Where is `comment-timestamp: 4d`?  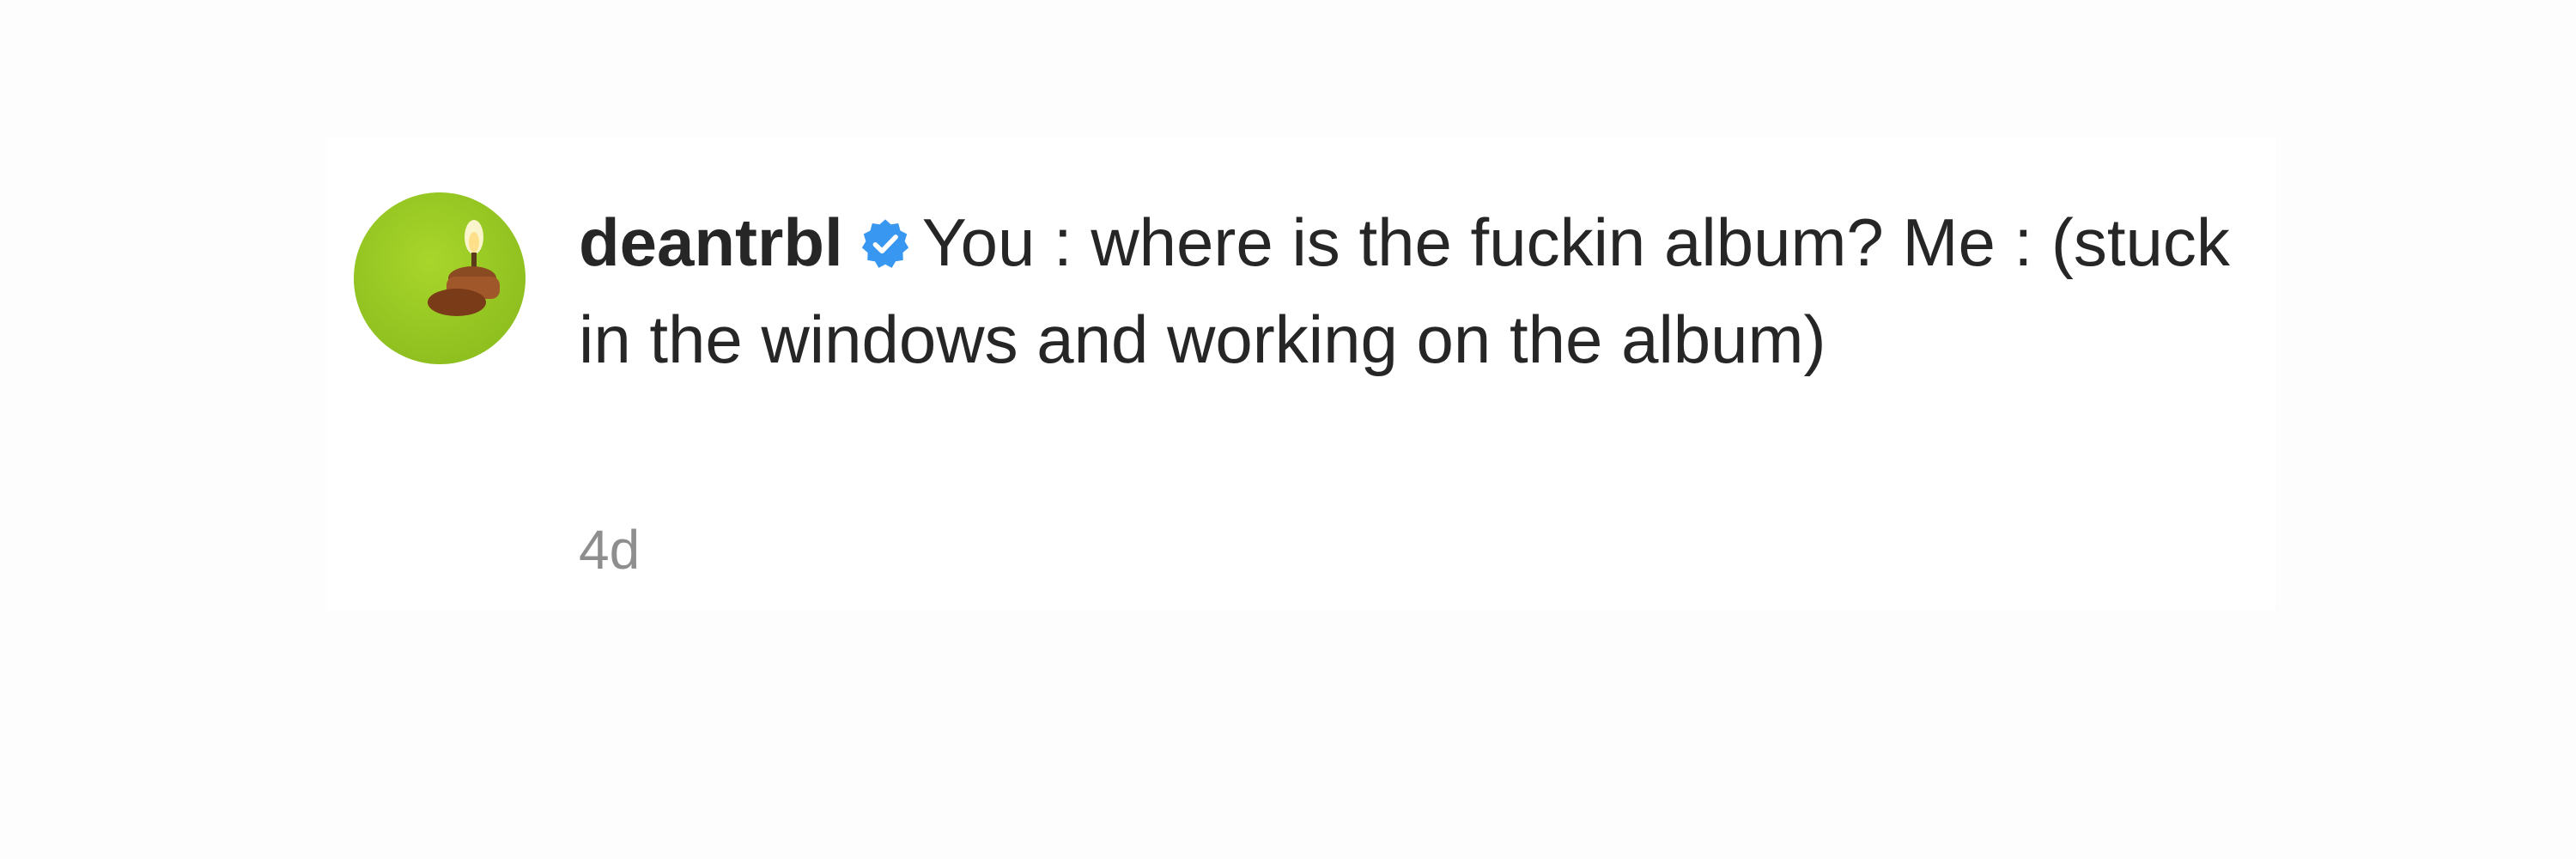 comment-timestamp: 4d is located at coordinates (609, 549).